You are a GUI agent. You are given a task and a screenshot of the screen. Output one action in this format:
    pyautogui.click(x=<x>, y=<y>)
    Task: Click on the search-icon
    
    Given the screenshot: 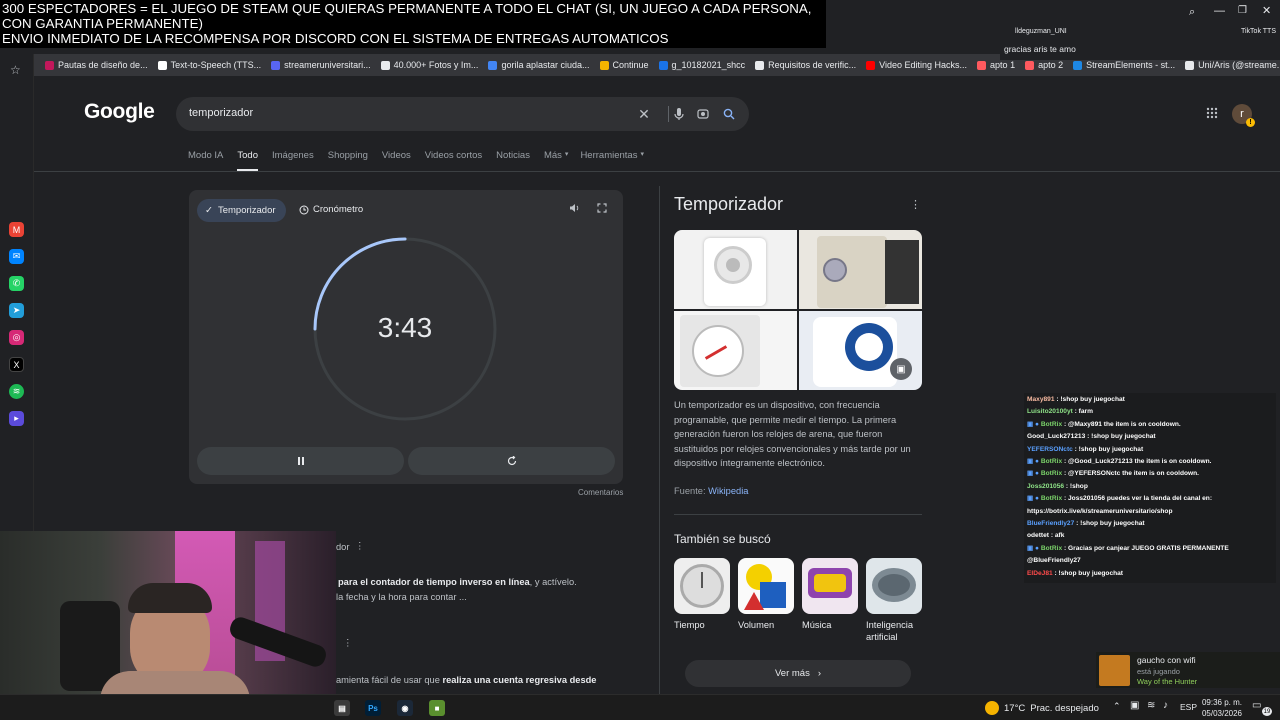 What is the action you would take?
    pyautogui.click(x=729, y=114)
    